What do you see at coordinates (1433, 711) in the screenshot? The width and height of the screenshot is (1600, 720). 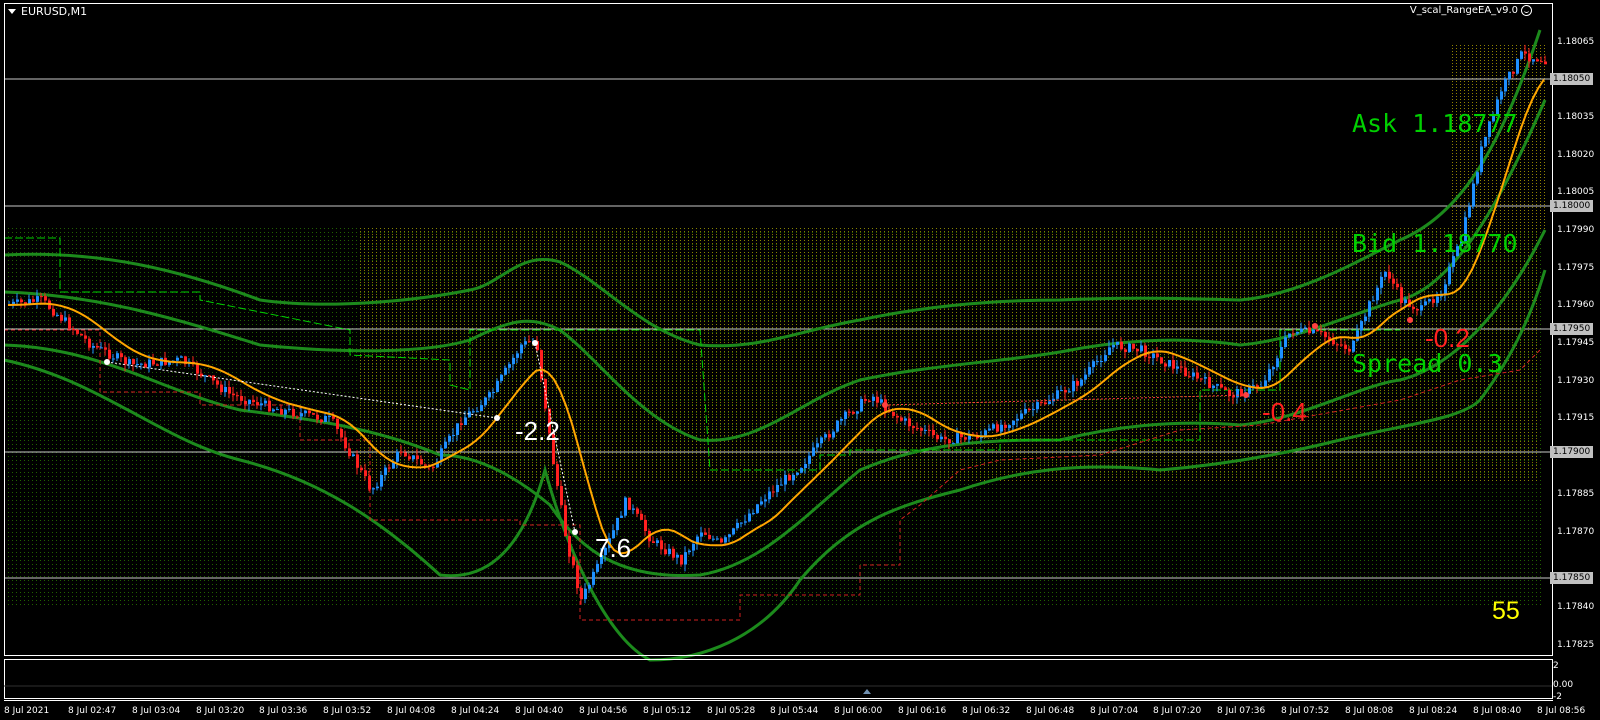 I see `time-tick-label: 8 Jul 08:24` at bounding box center [1433, 711].